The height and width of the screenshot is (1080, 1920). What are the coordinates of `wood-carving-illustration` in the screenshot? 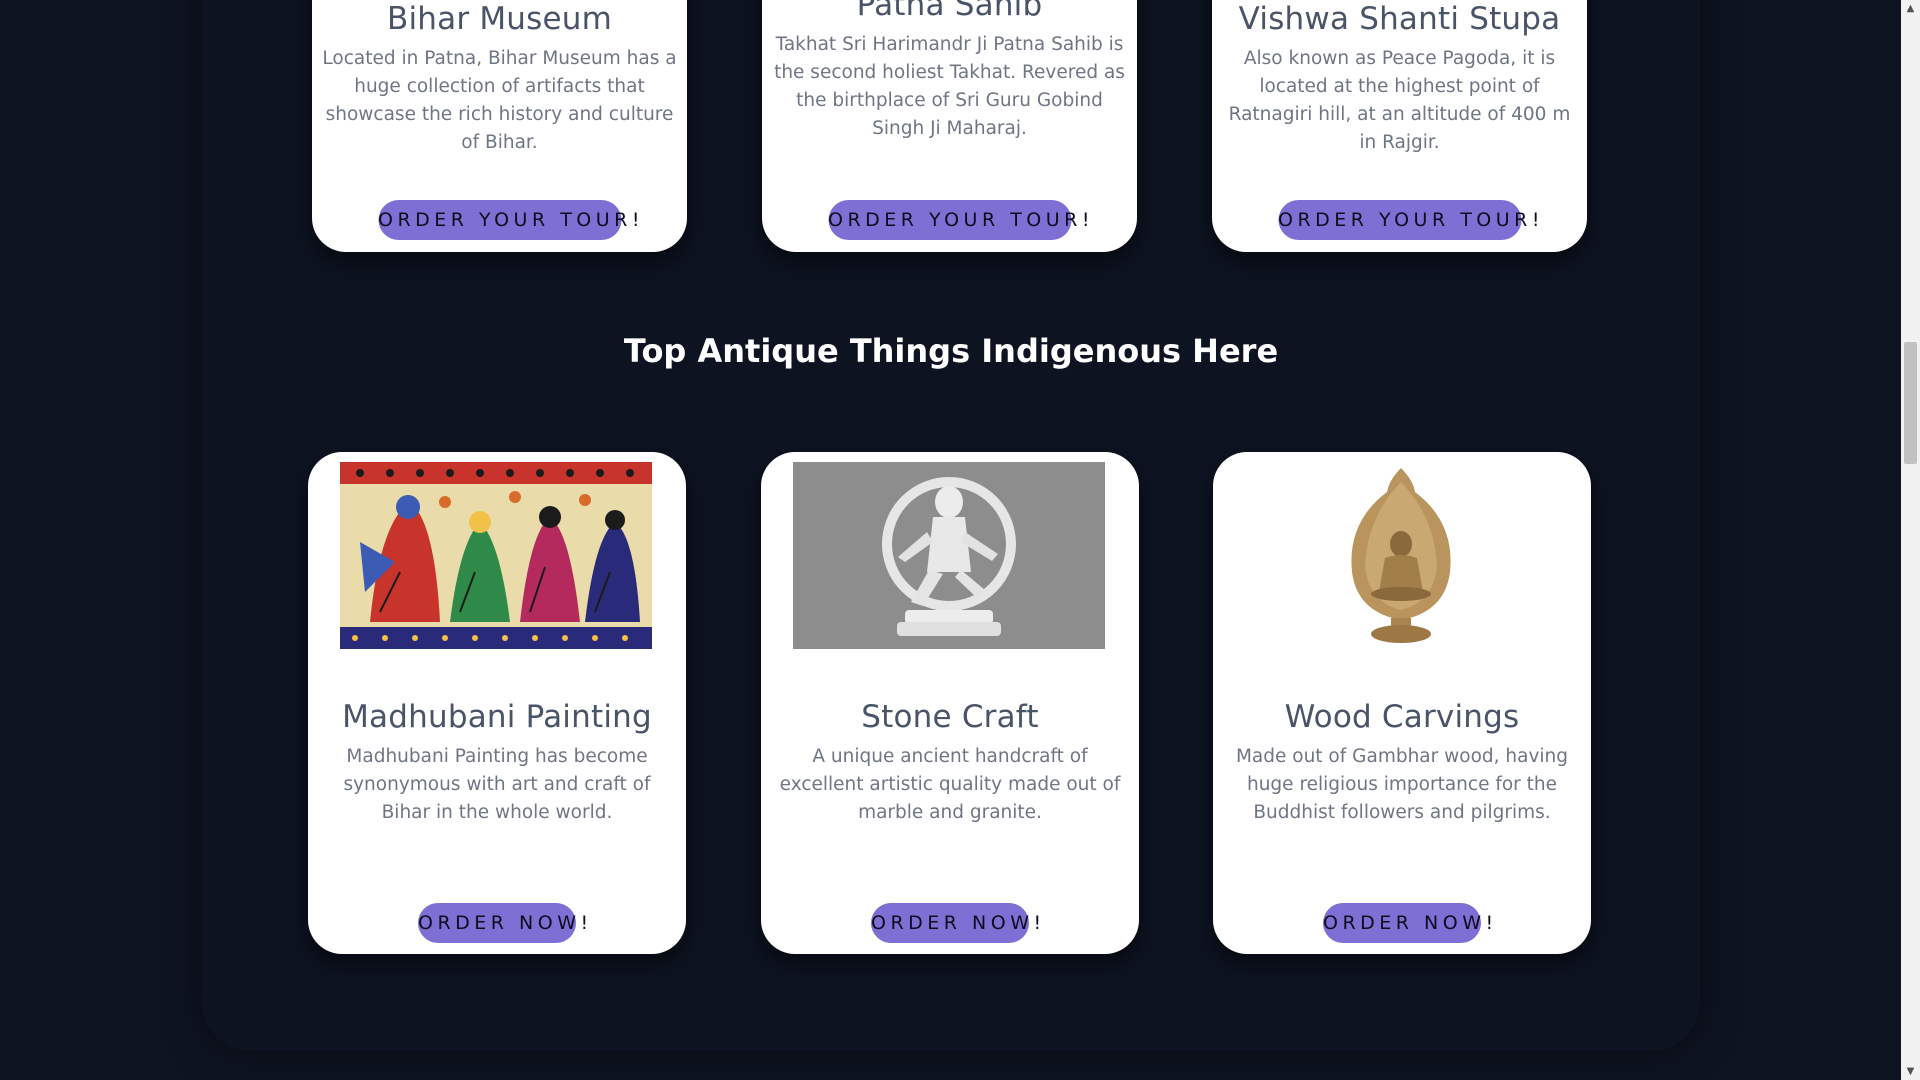 It's located at (1401, 555).